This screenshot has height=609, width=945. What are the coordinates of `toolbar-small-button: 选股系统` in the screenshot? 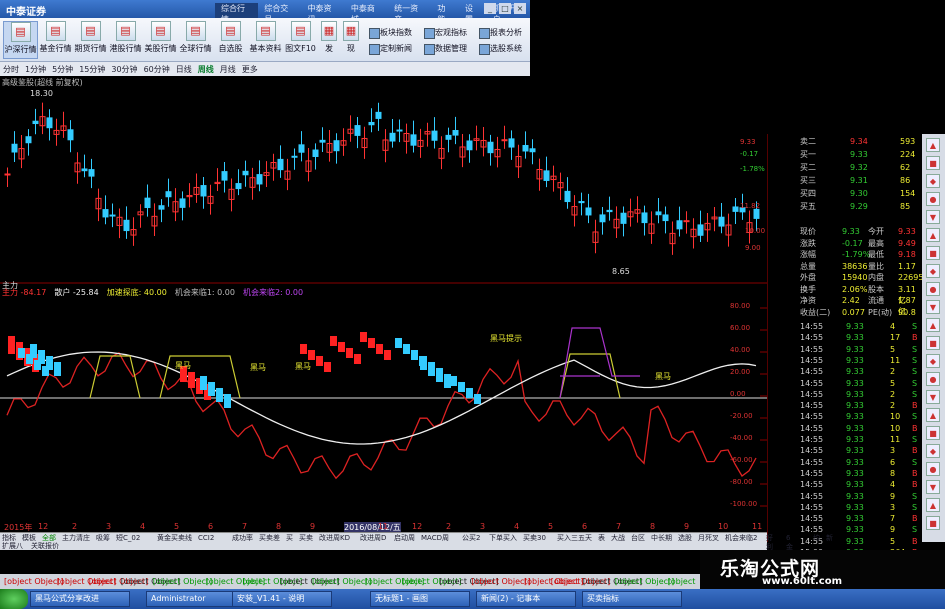 It's located at (503, 48).